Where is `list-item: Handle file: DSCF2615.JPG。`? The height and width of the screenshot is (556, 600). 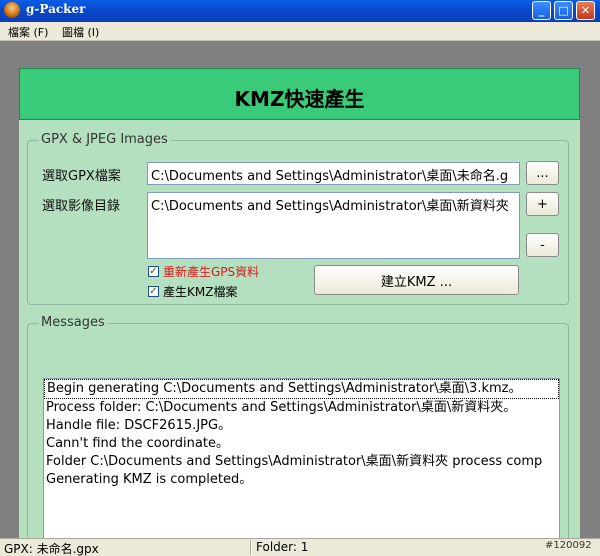
list-item: Handle file: DSCF2615.JPG。 is located at coordinates (301, 426).